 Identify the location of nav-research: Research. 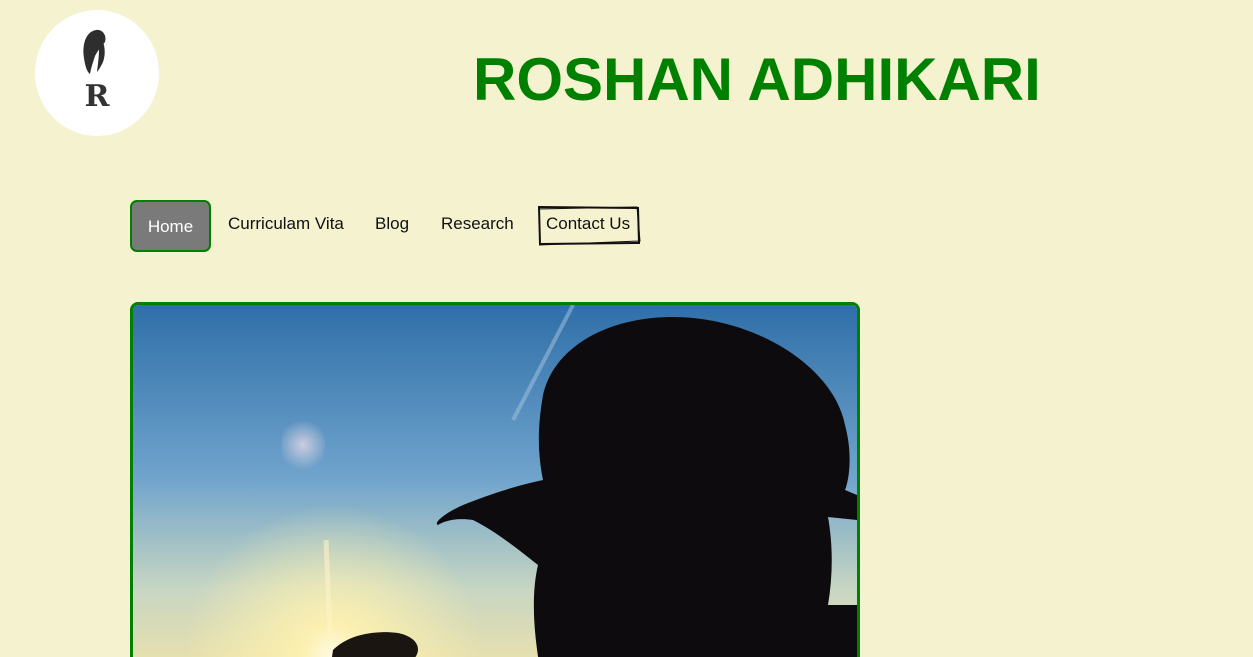
(477, 223).